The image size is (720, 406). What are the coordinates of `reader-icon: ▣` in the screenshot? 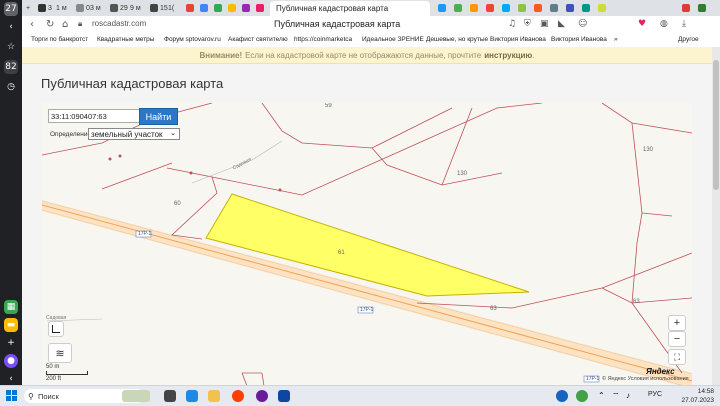 It's located at (544, 24).